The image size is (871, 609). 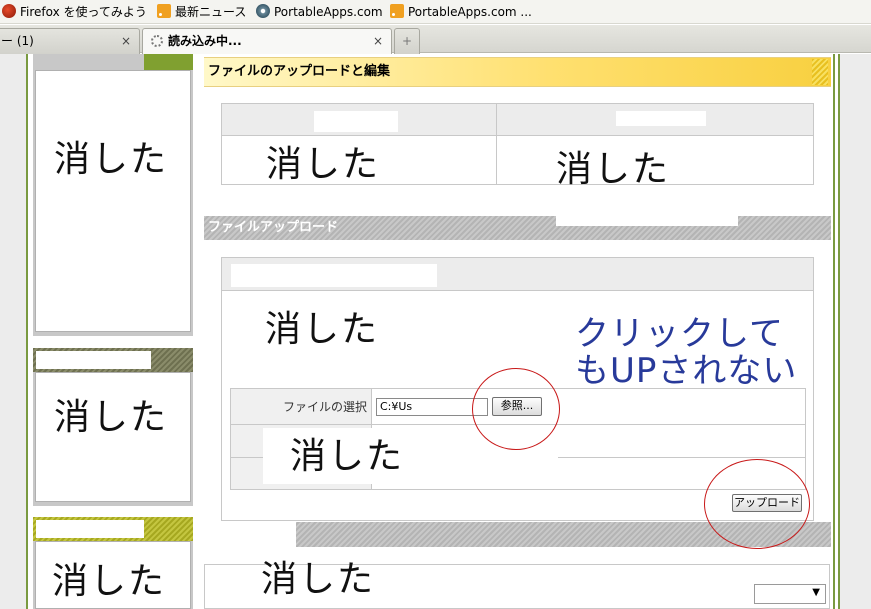 I want to click on bookmark-label: 最新ニュース, so click(x=211, y=12).